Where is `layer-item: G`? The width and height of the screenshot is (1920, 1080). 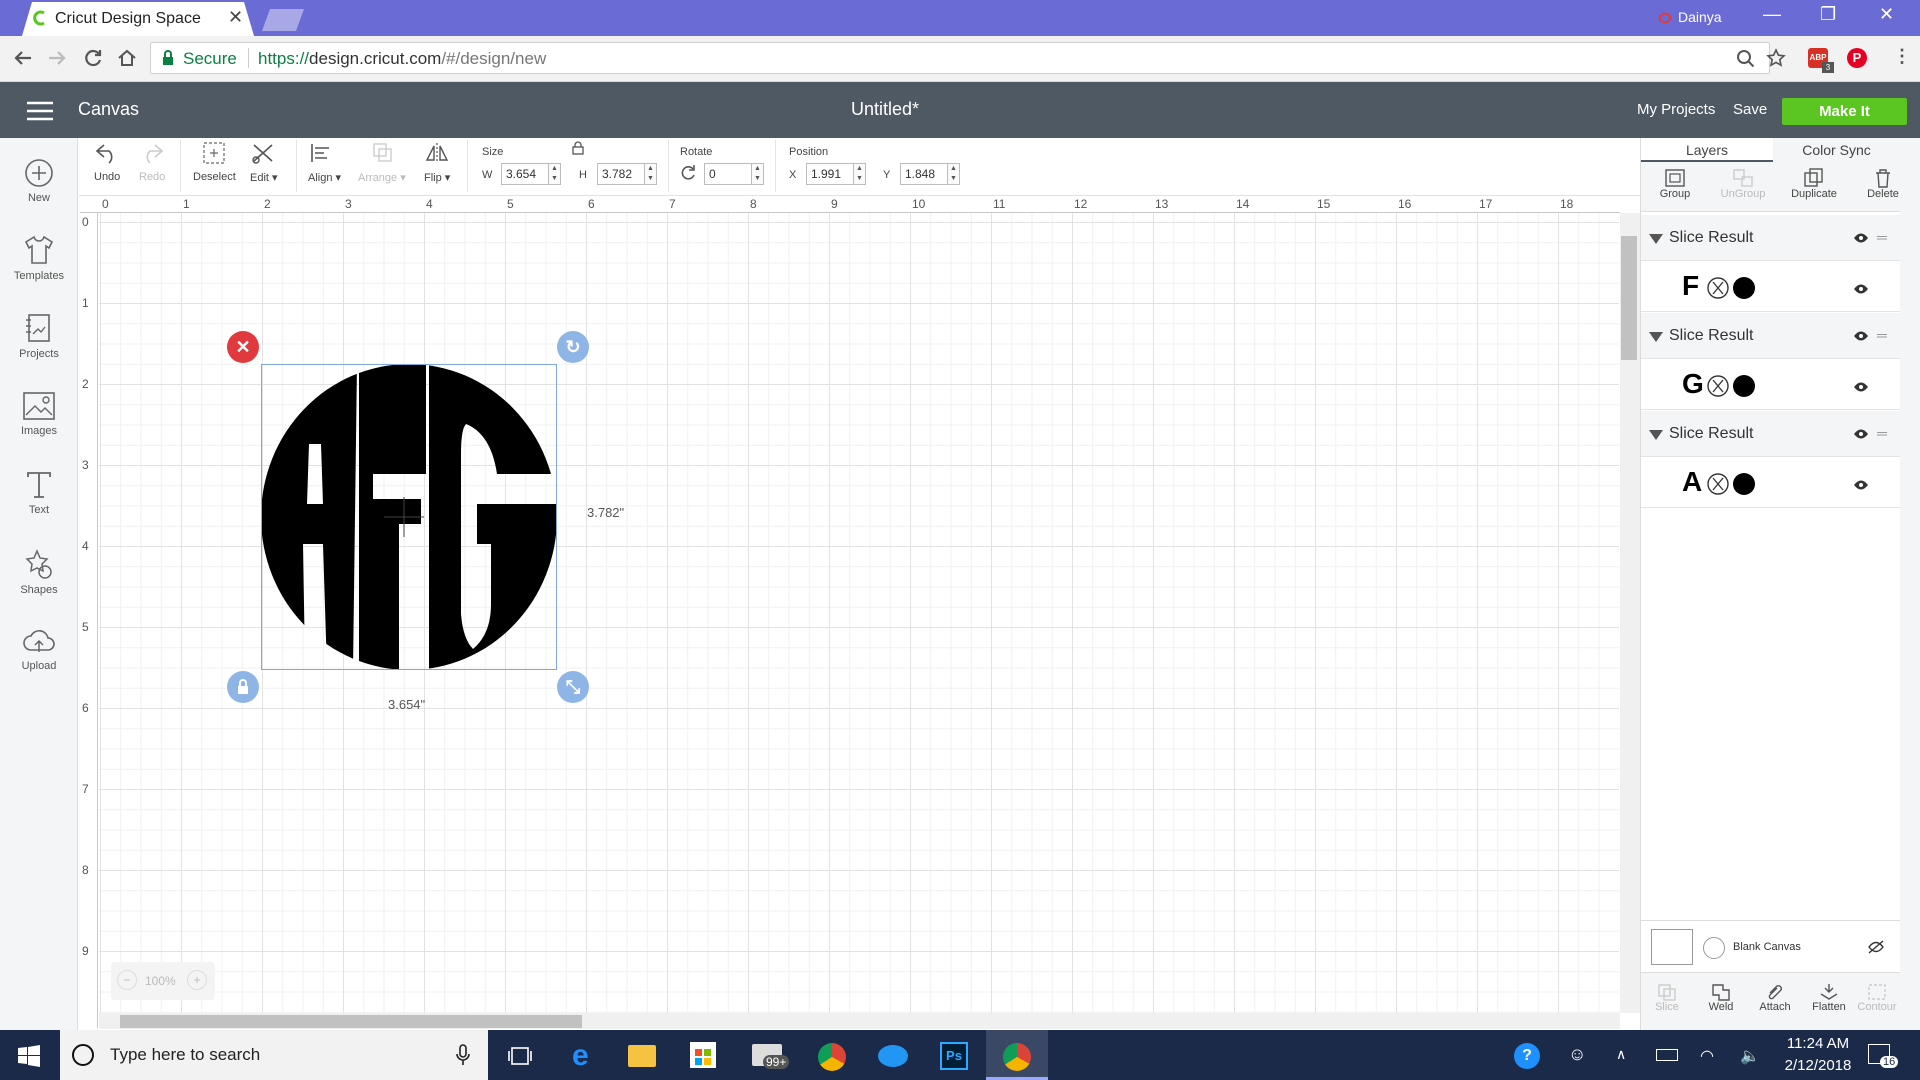 layer-item: G is located at coordinates (1770, 385).